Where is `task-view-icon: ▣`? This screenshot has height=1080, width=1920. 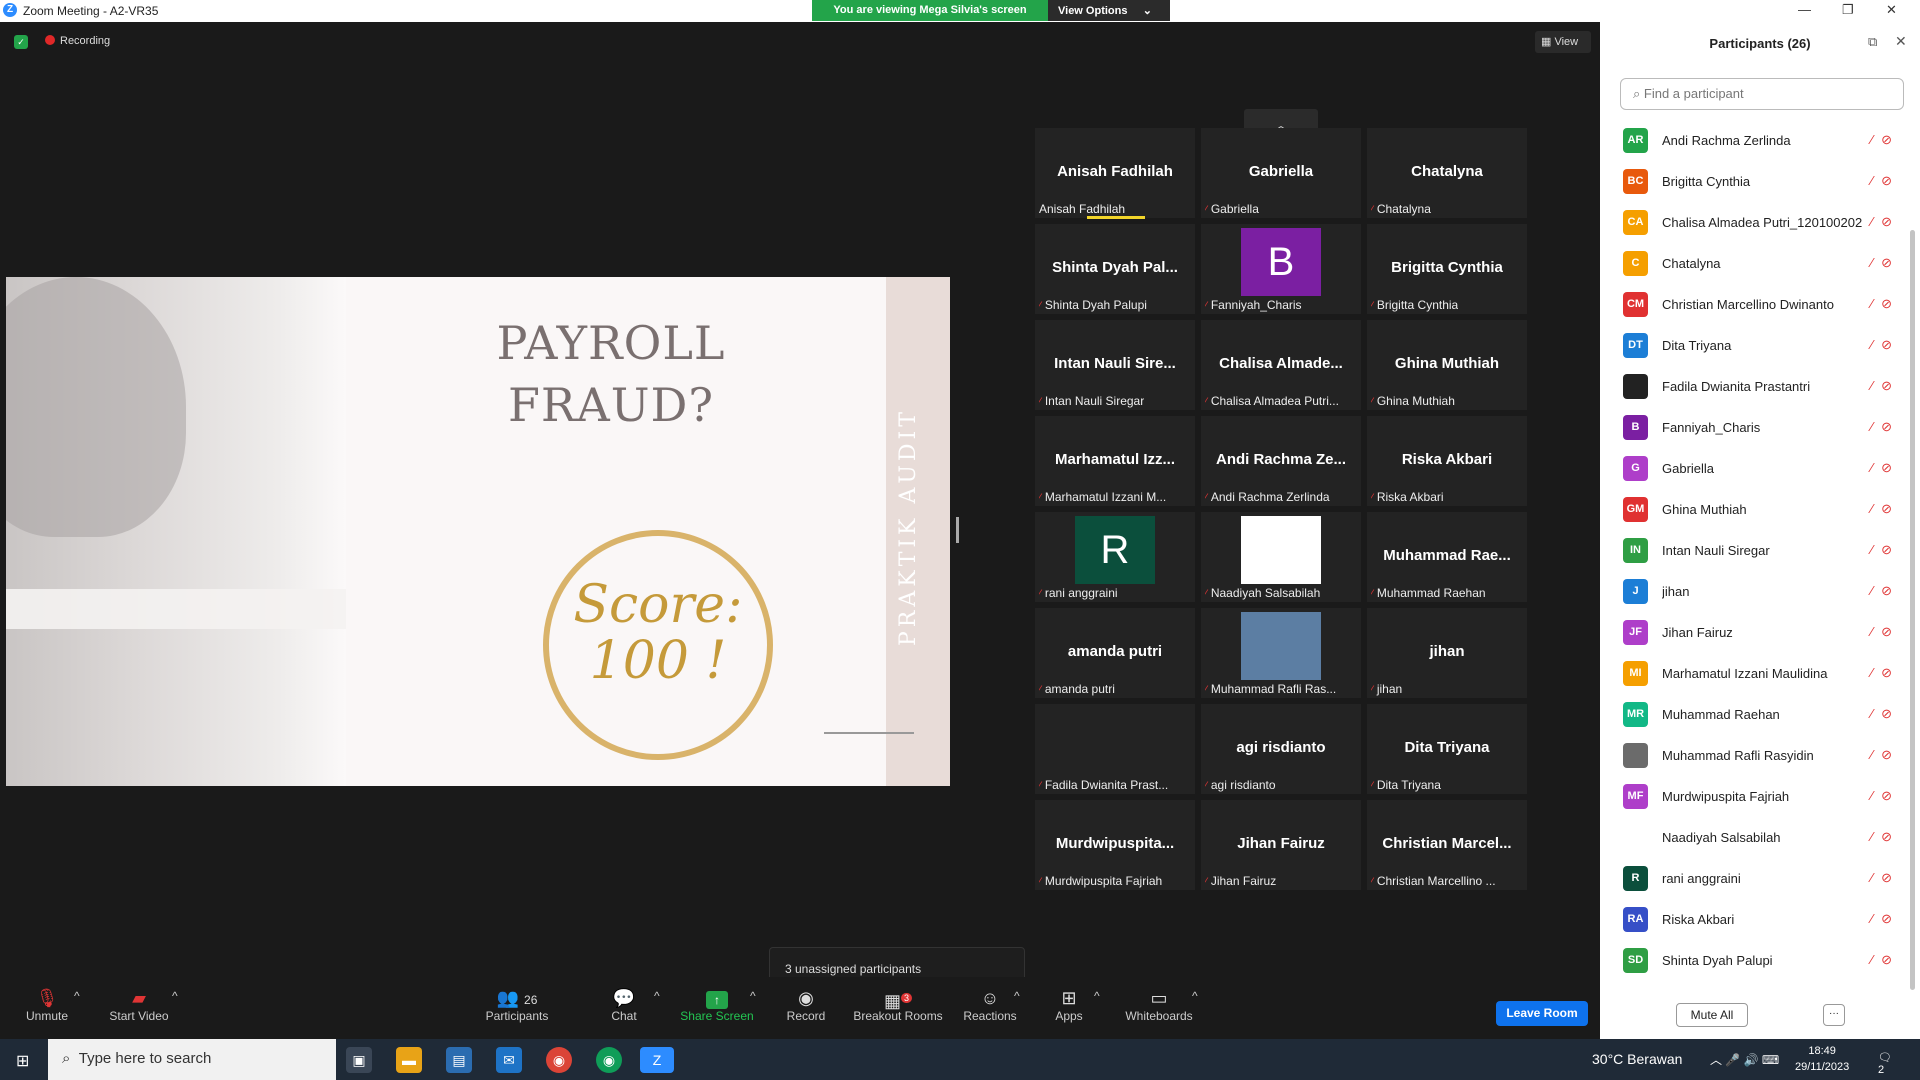
task-view-icon: ▣ is located at coordinates (359, 1060).